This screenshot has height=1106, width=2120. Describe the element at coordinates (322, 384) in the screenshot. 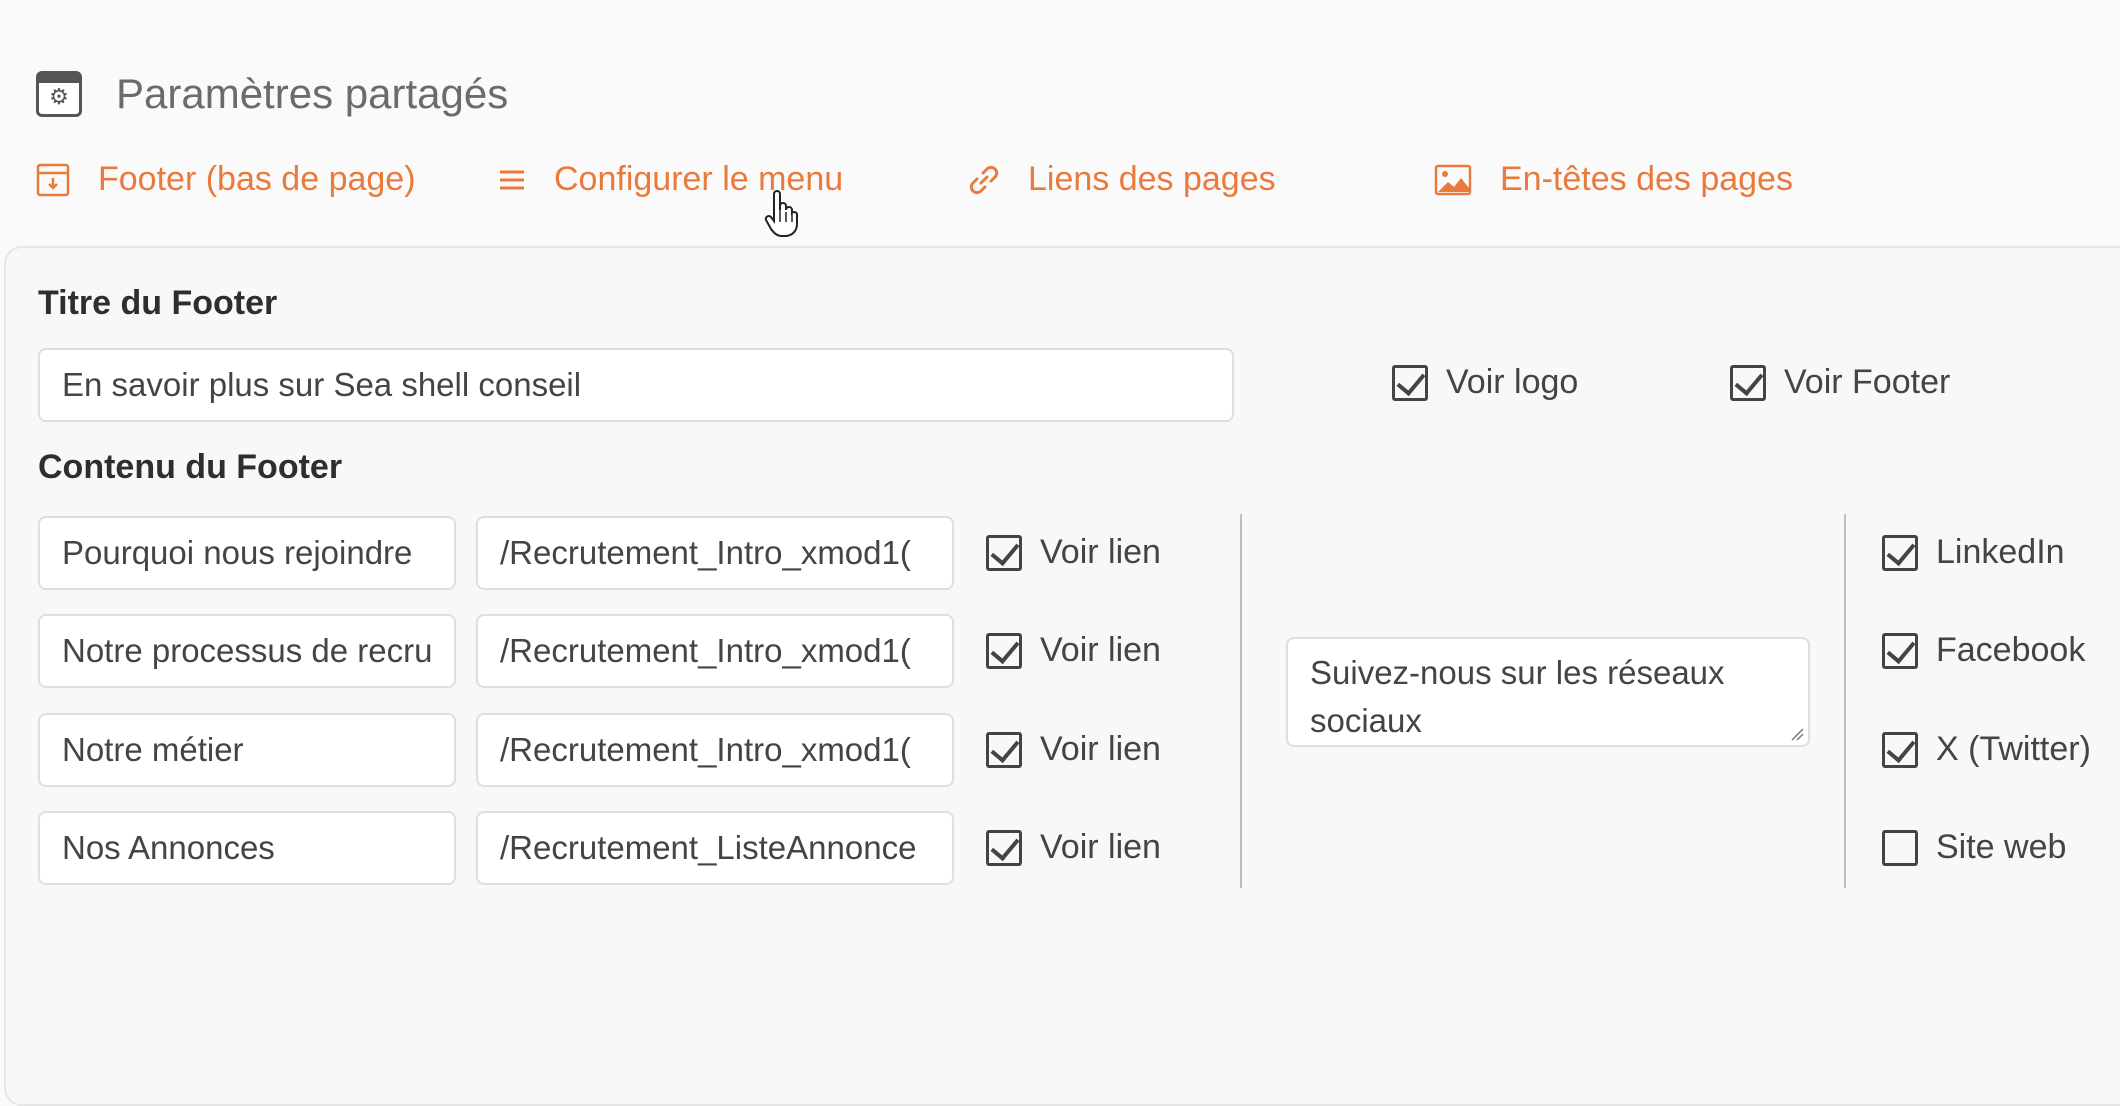

I see `footer-title-value: En savoir plus sur Sea shell conseil` at that location.